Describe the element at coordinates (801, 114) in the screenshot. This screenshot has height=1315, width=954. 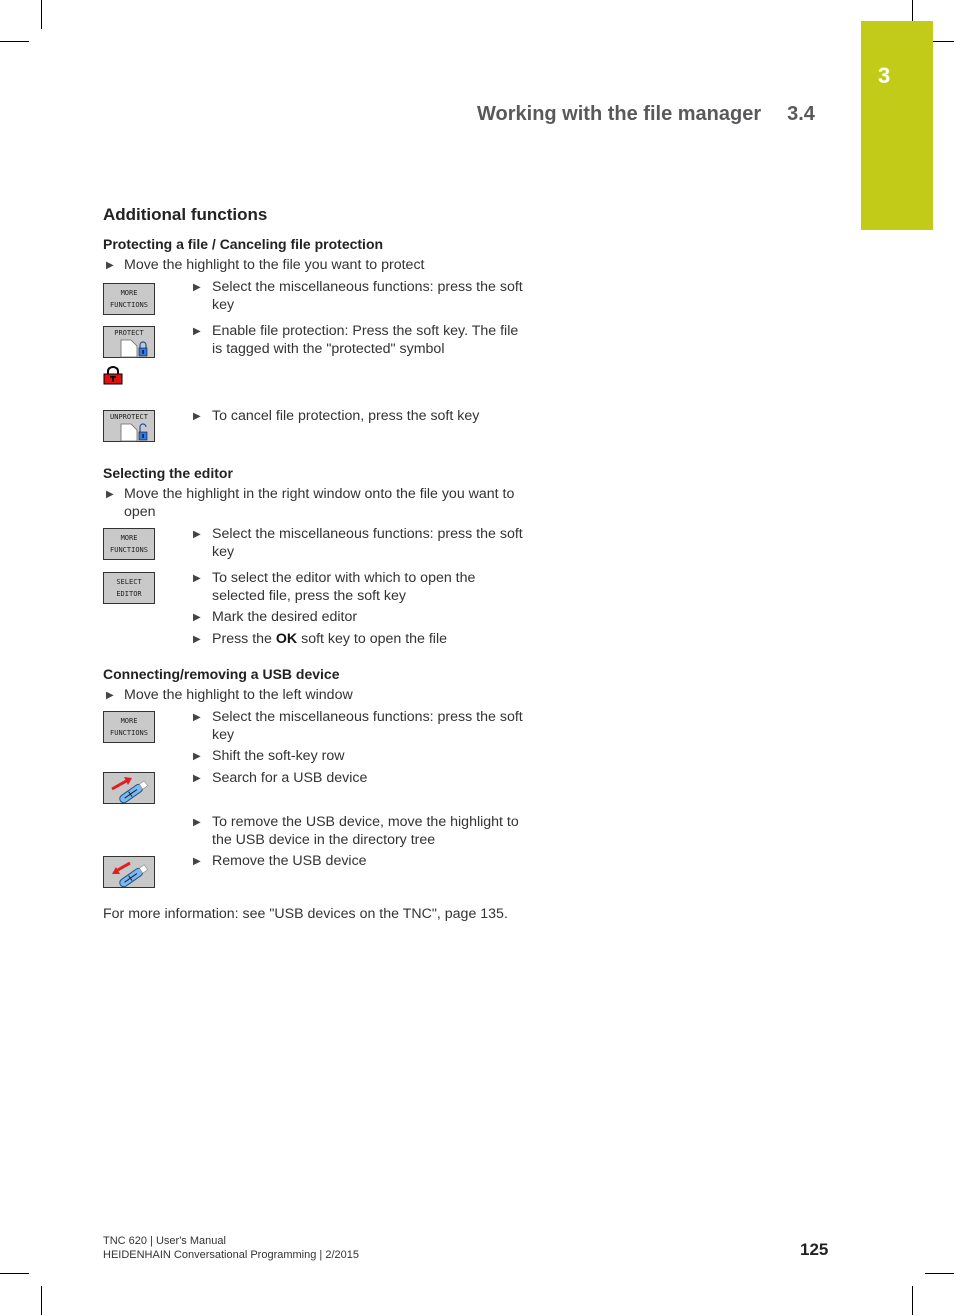
I see `running-head-section: 3.4` at that location.